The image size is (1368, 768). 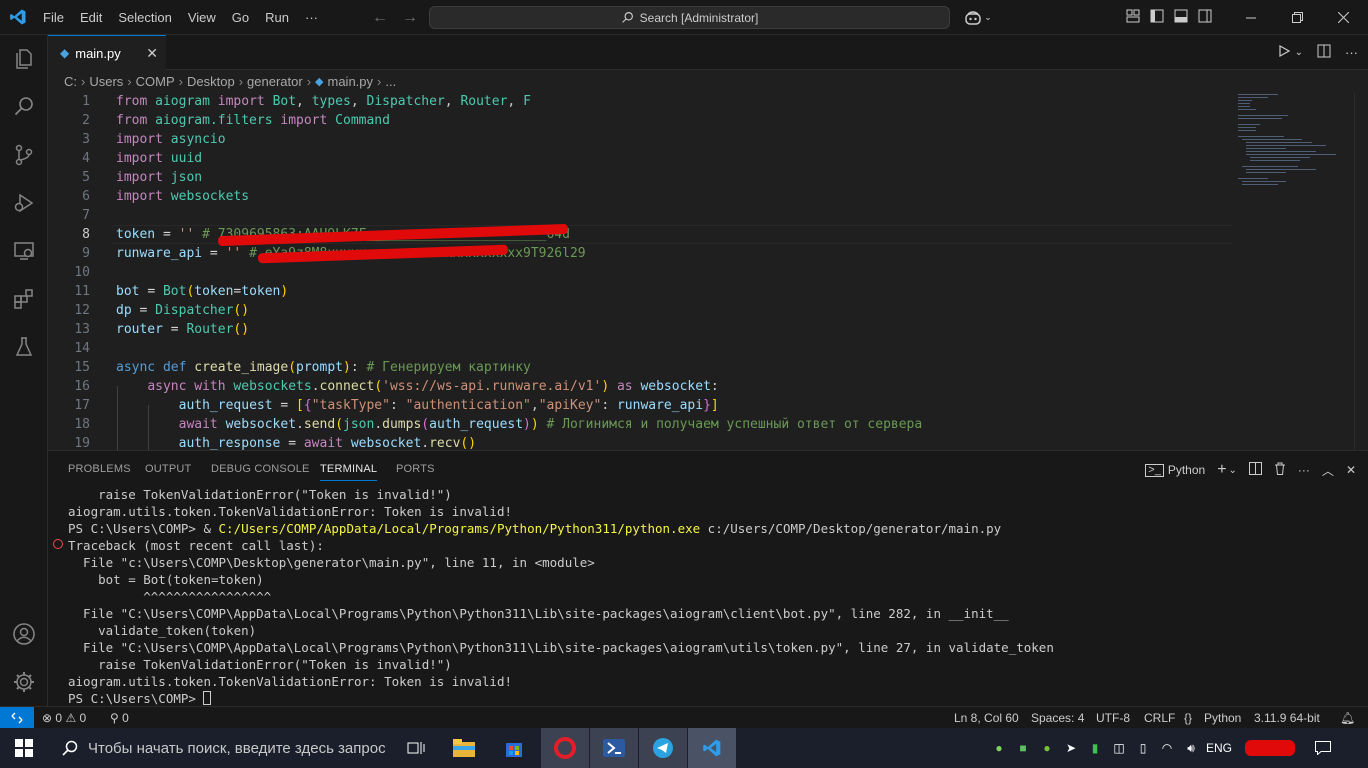 What do you see at coordinates (1280, 470) in the screenshot?
I see `kill-terminal-trash-icon` at bounding box center [1280, 470].